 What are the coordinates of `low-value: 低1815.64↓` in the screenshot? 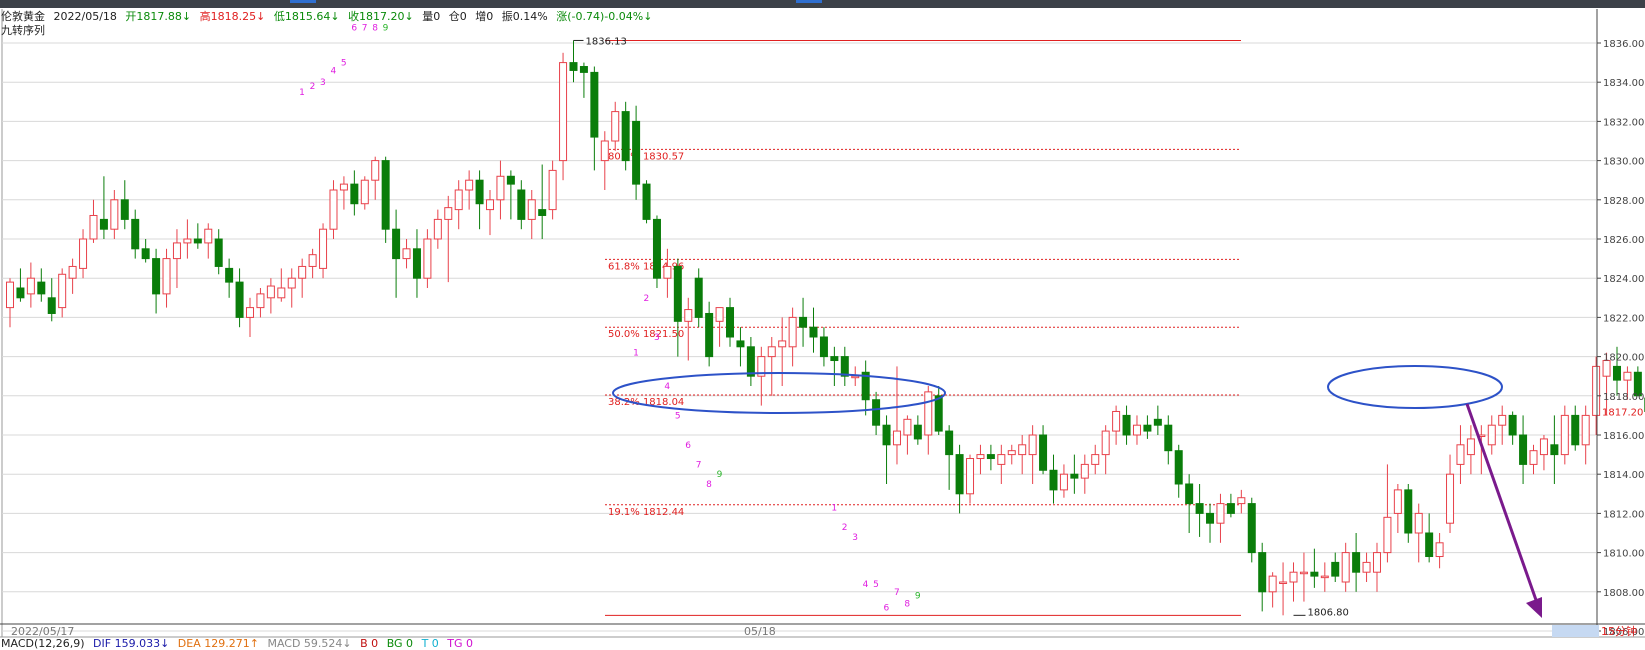 It's located at (306, 16).